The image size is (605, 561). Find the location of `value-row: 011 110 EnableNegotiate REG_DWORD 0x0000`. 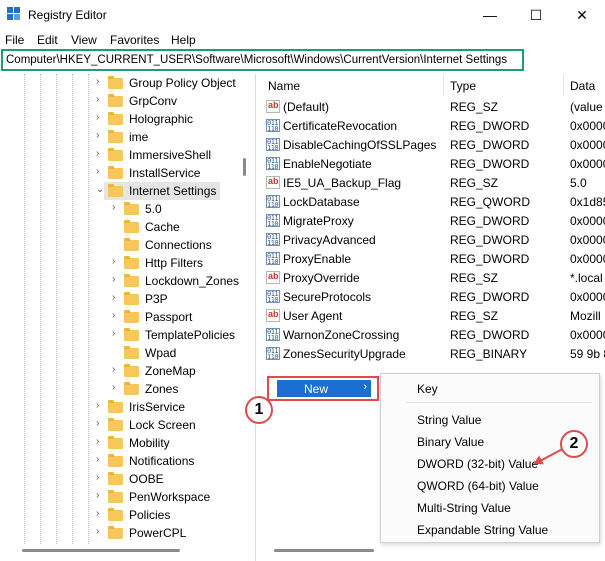

value-row: 011 110 EnableNegotiate REG_DWORD 0x0000 is located at coordinates (432, 163).